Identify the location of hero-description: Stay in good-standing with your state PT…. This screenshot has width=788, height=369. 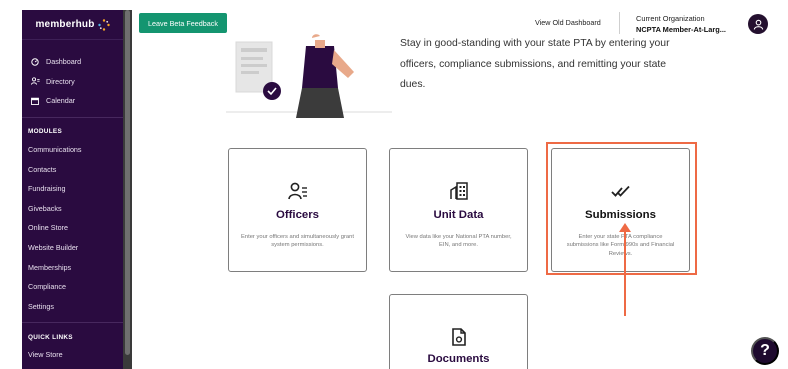
(535, 64).